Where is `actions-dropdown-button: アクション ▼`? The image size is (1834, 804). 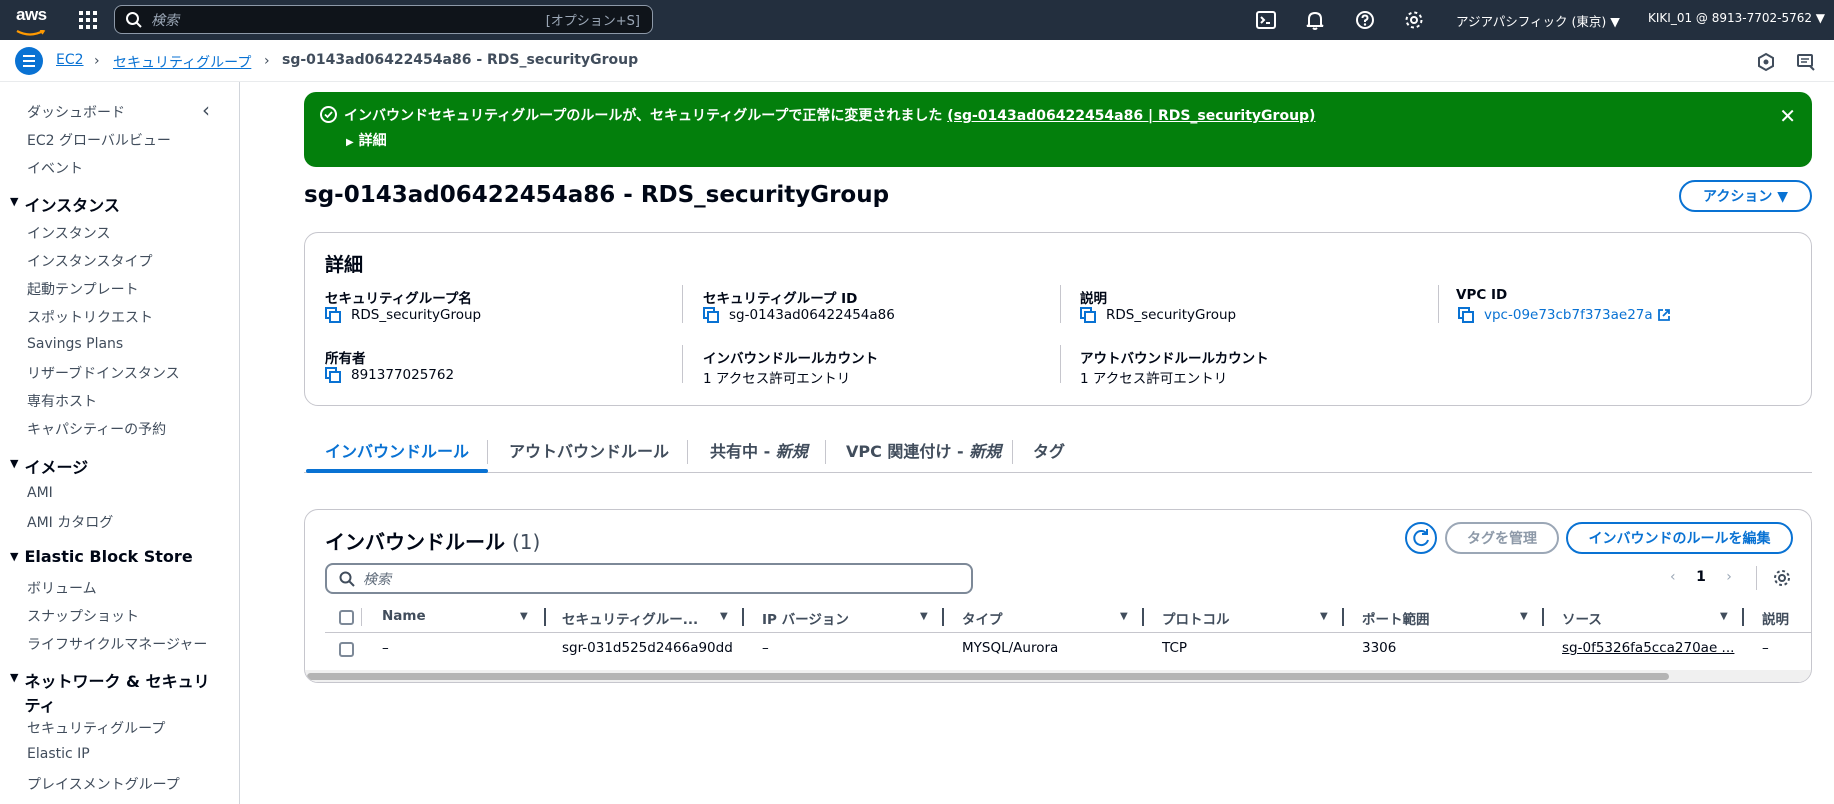 actions-dropdown-button: アクション ▼ is located at coordinates (1745, 196).